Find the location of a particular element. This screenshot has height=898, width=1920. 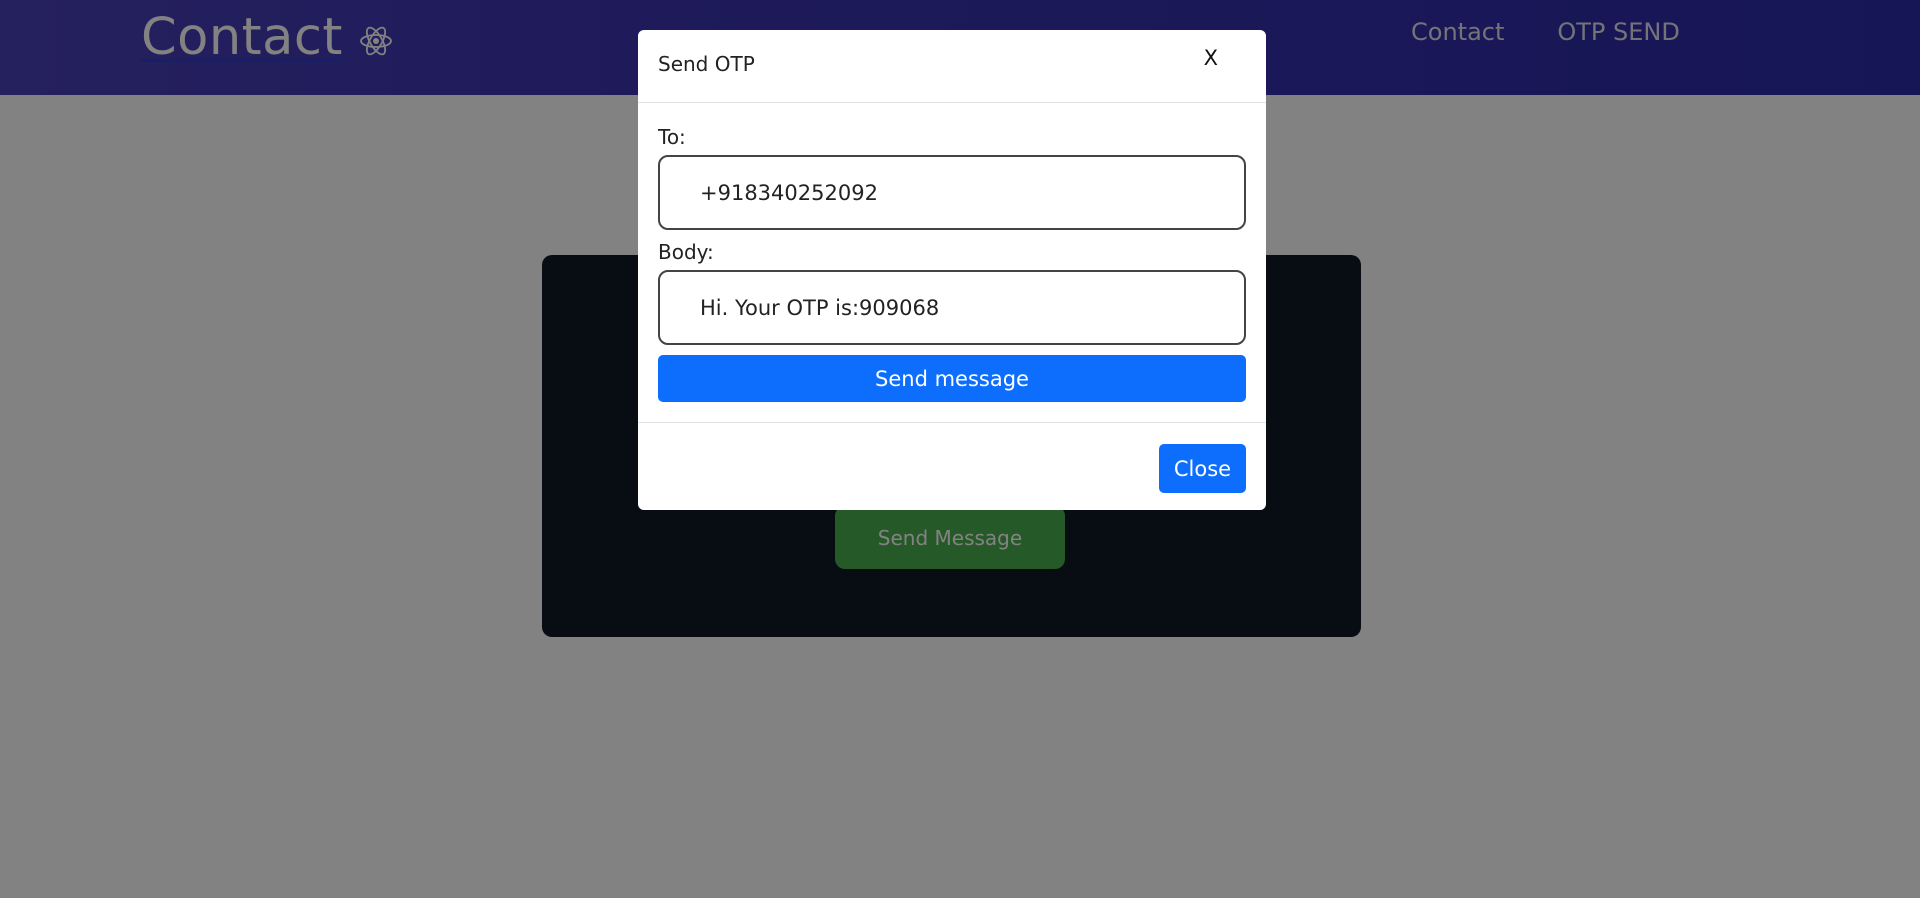

modal-footer: Close is located at coordinates (952, 466).